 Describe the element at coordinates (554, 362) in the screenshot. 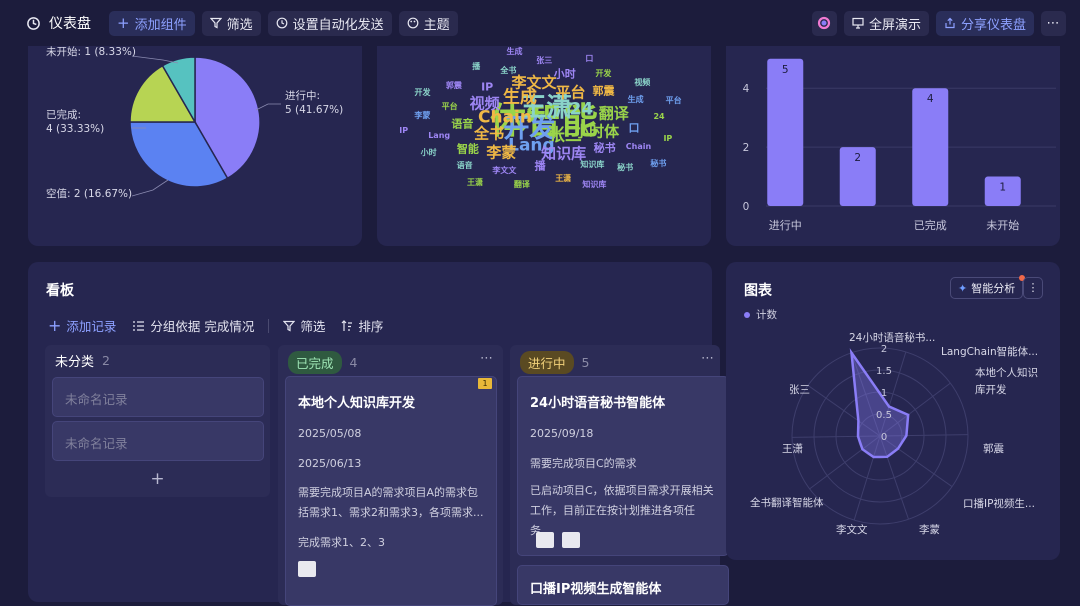

I see `column-header: 进行中 5` at that location.